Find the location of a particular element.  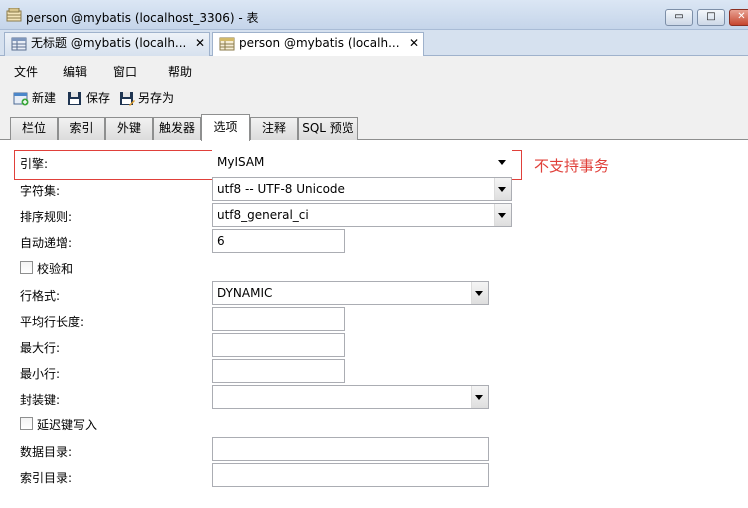

menu-edit: 编辑 is located at coordinates (75, 71).